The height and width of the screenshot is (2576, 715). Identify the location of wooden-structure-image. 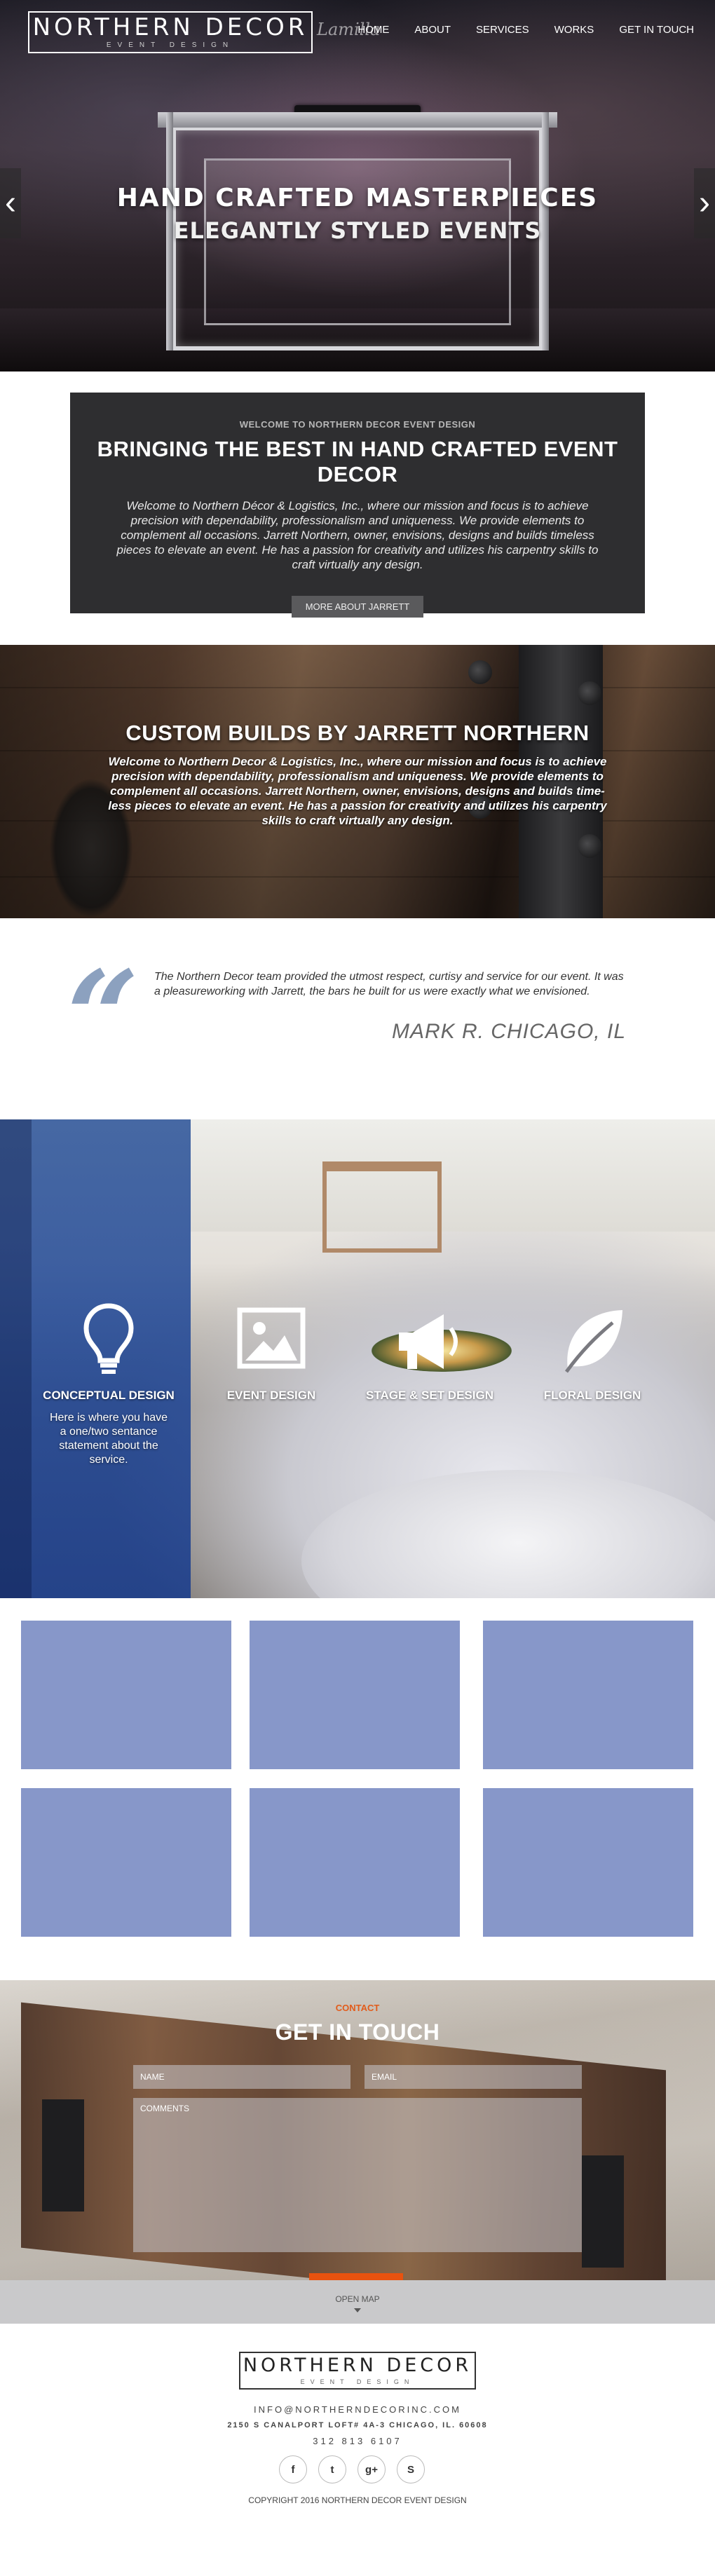
(382, 1207).